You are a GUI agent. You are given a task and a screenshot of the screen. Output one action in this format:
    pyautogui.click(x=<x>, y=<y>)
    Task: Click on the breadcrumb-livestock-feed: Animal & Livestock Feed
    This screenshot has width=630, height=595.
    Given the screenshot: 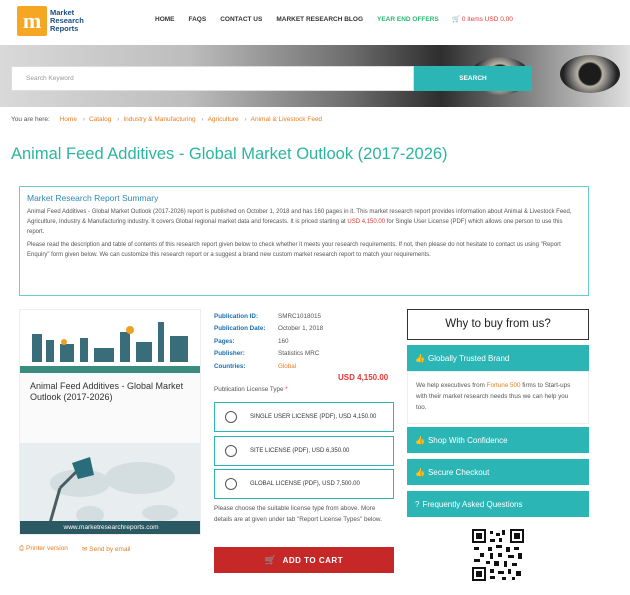 What is the action you would take?
    pyautogui.click(x=287, y=119)
    